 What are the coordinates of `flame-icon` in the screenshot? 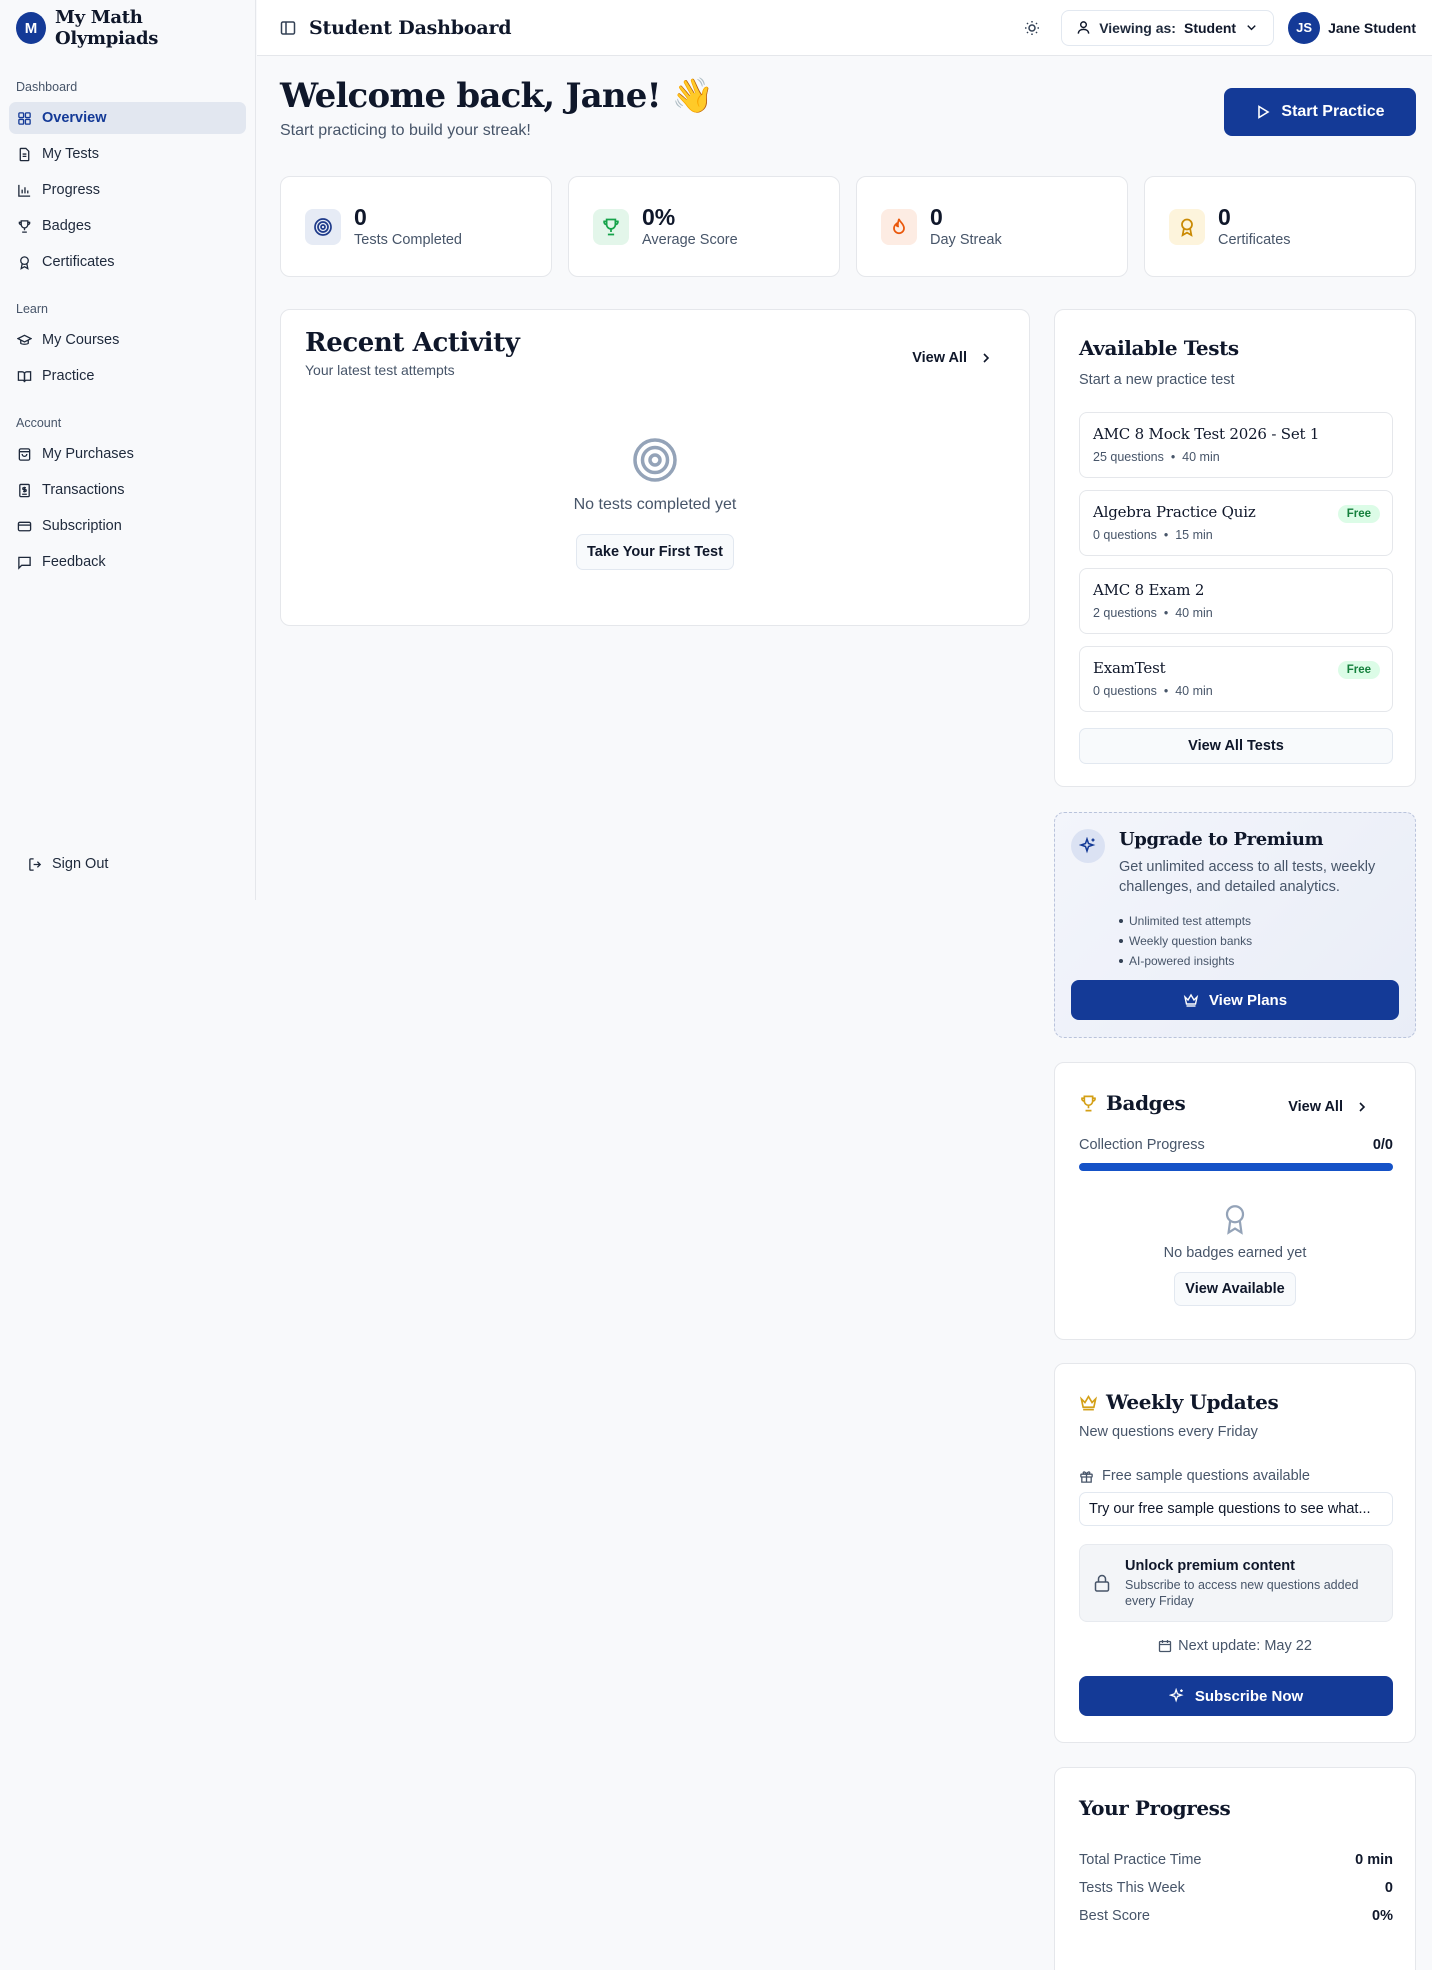 It's located at (899, 226).